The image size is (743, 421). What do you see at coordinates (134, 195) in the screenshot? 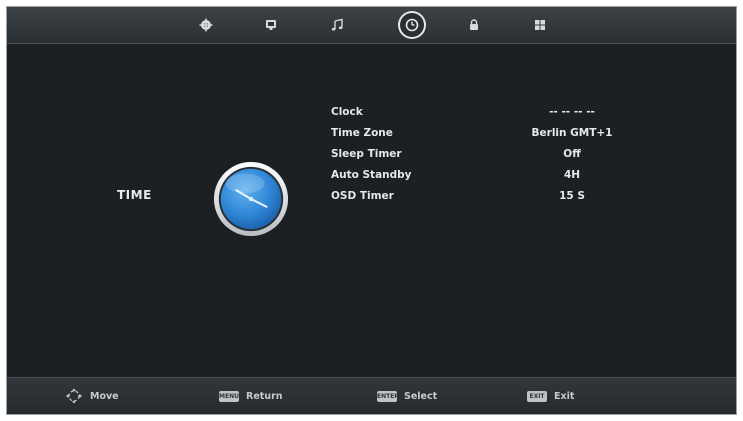
I see `page-title: TIME` at bounding box center [134, 195].